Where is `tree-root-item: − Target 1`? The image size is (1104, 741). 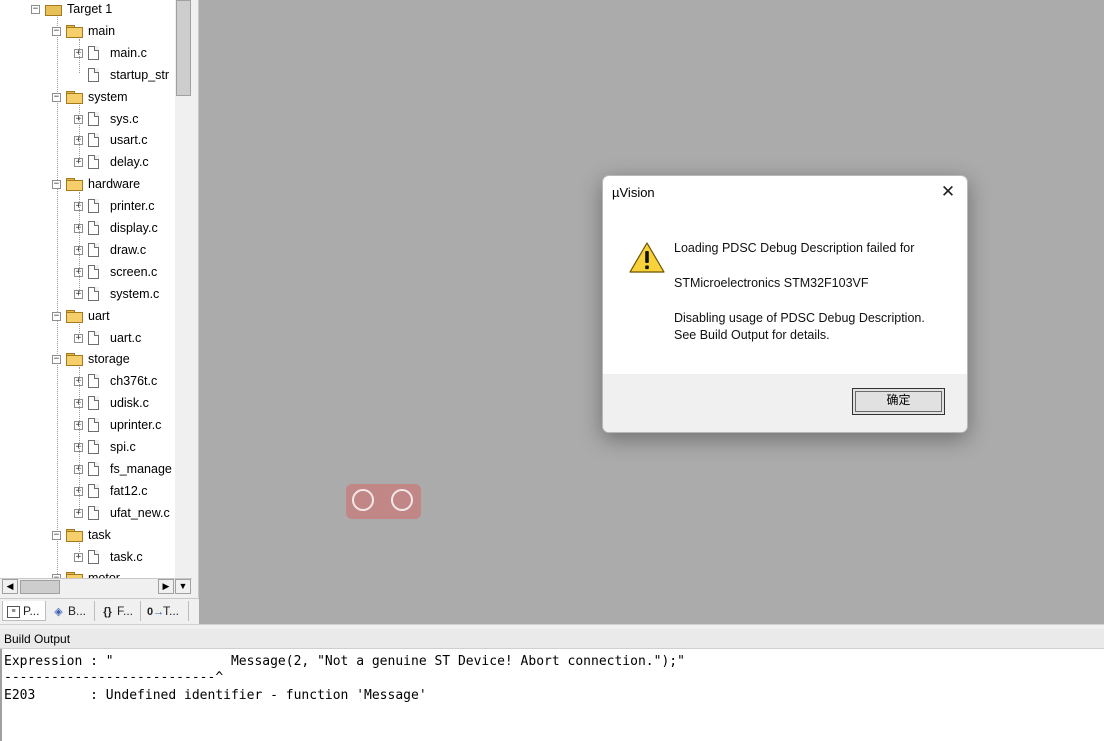
tree-root-item: − Target 1 is located at coordinates (87, 9).